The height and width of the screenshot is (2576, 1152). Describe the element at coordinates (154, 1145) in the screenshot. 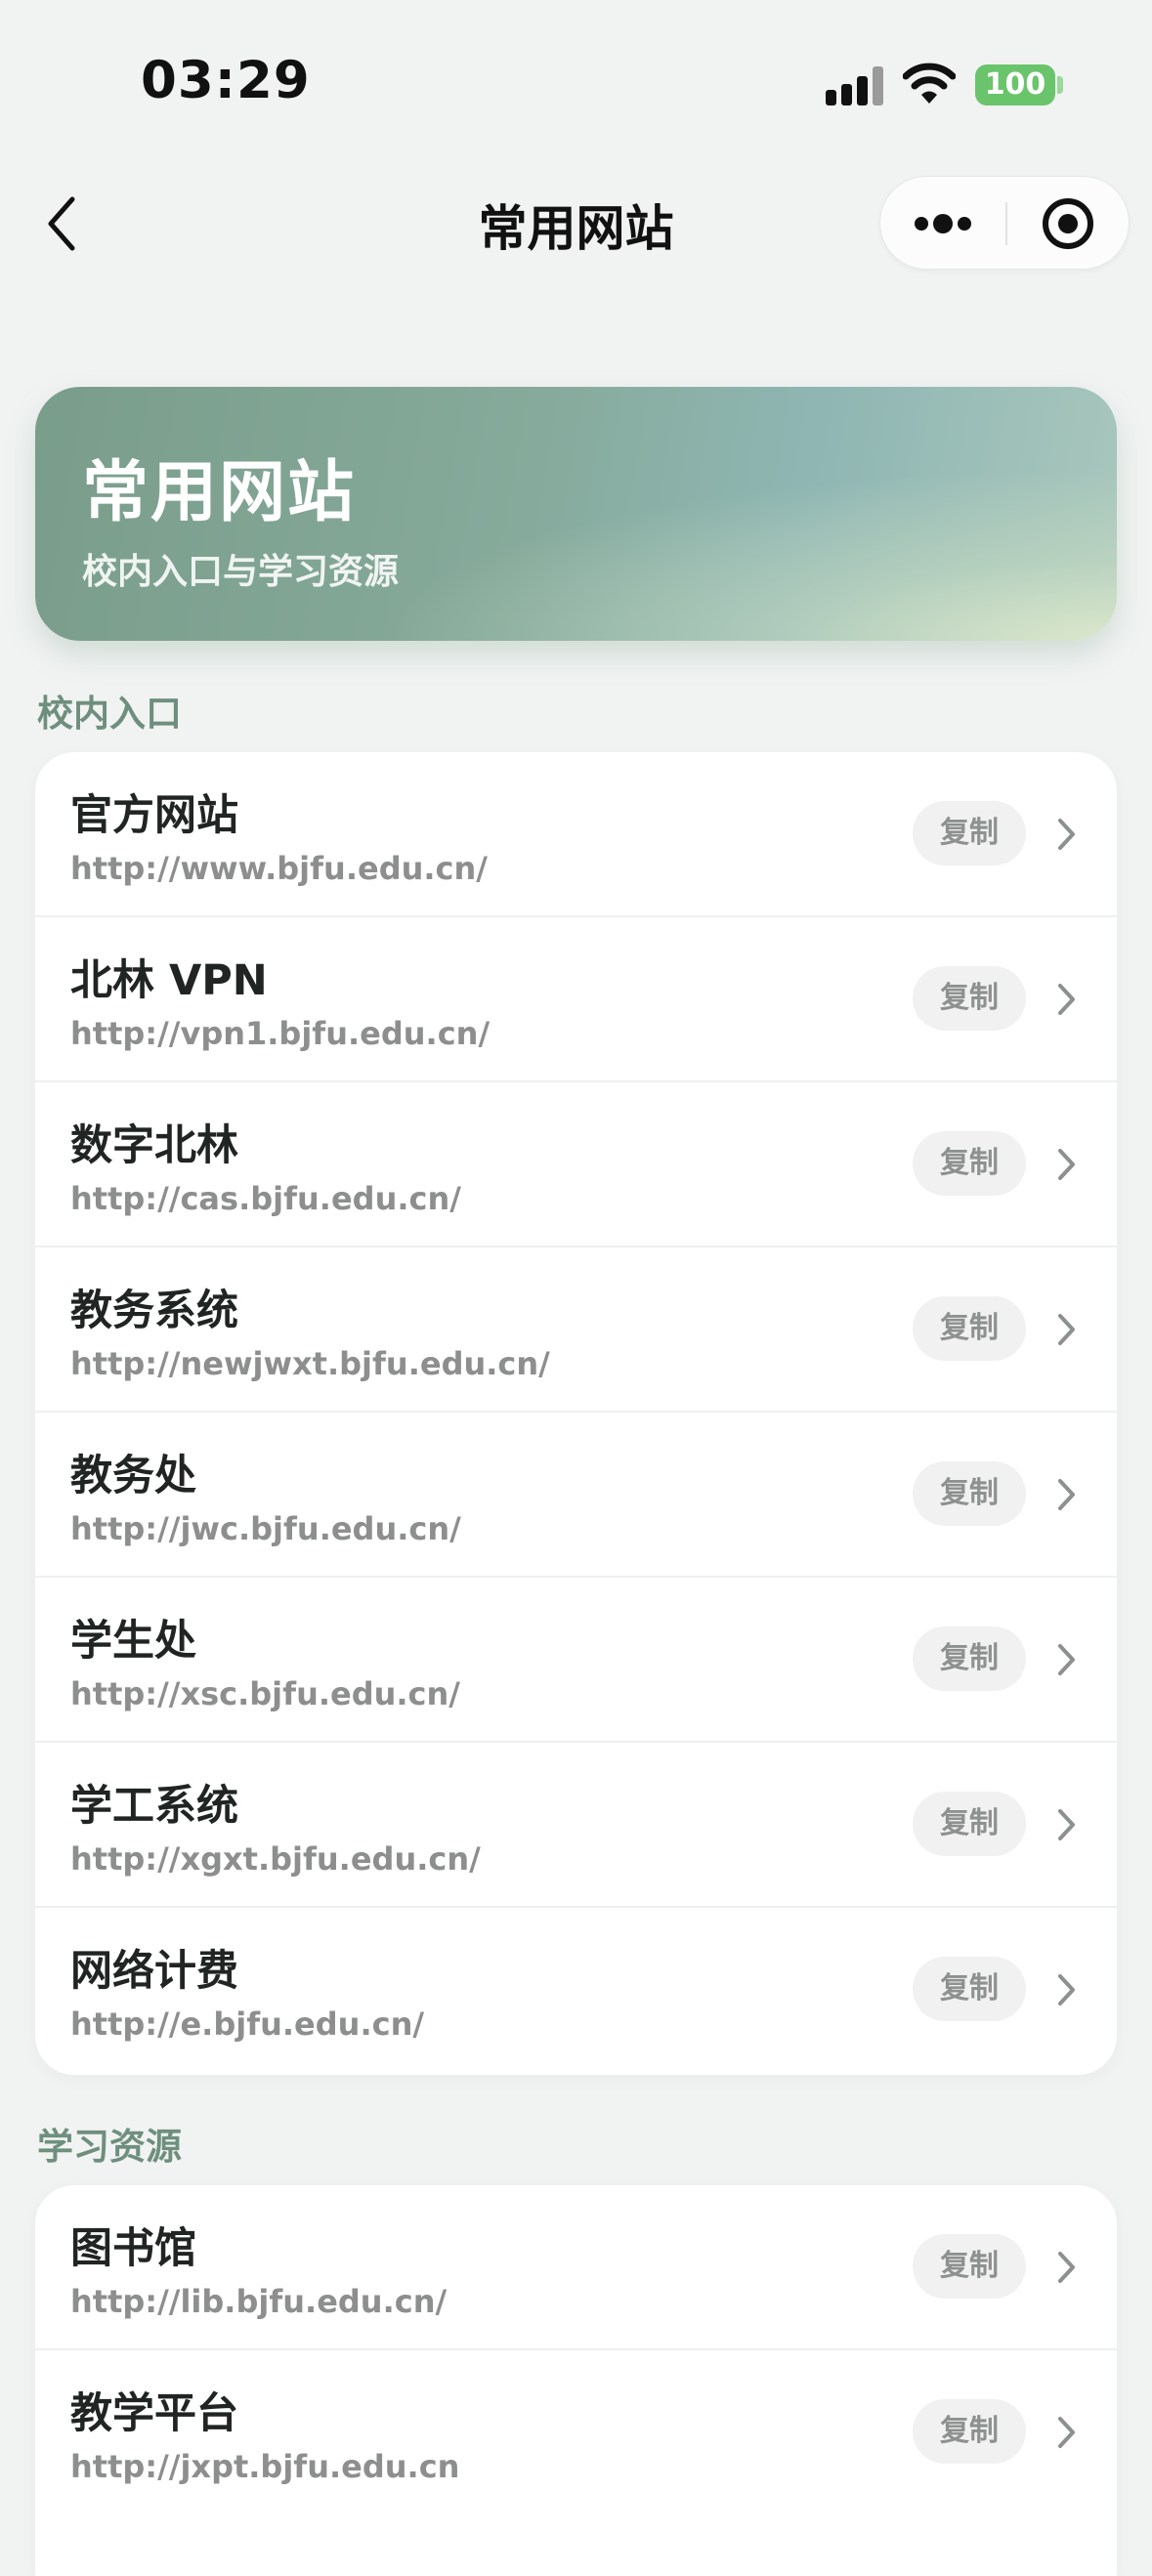

I see `site-title: 数字北林` at that location.